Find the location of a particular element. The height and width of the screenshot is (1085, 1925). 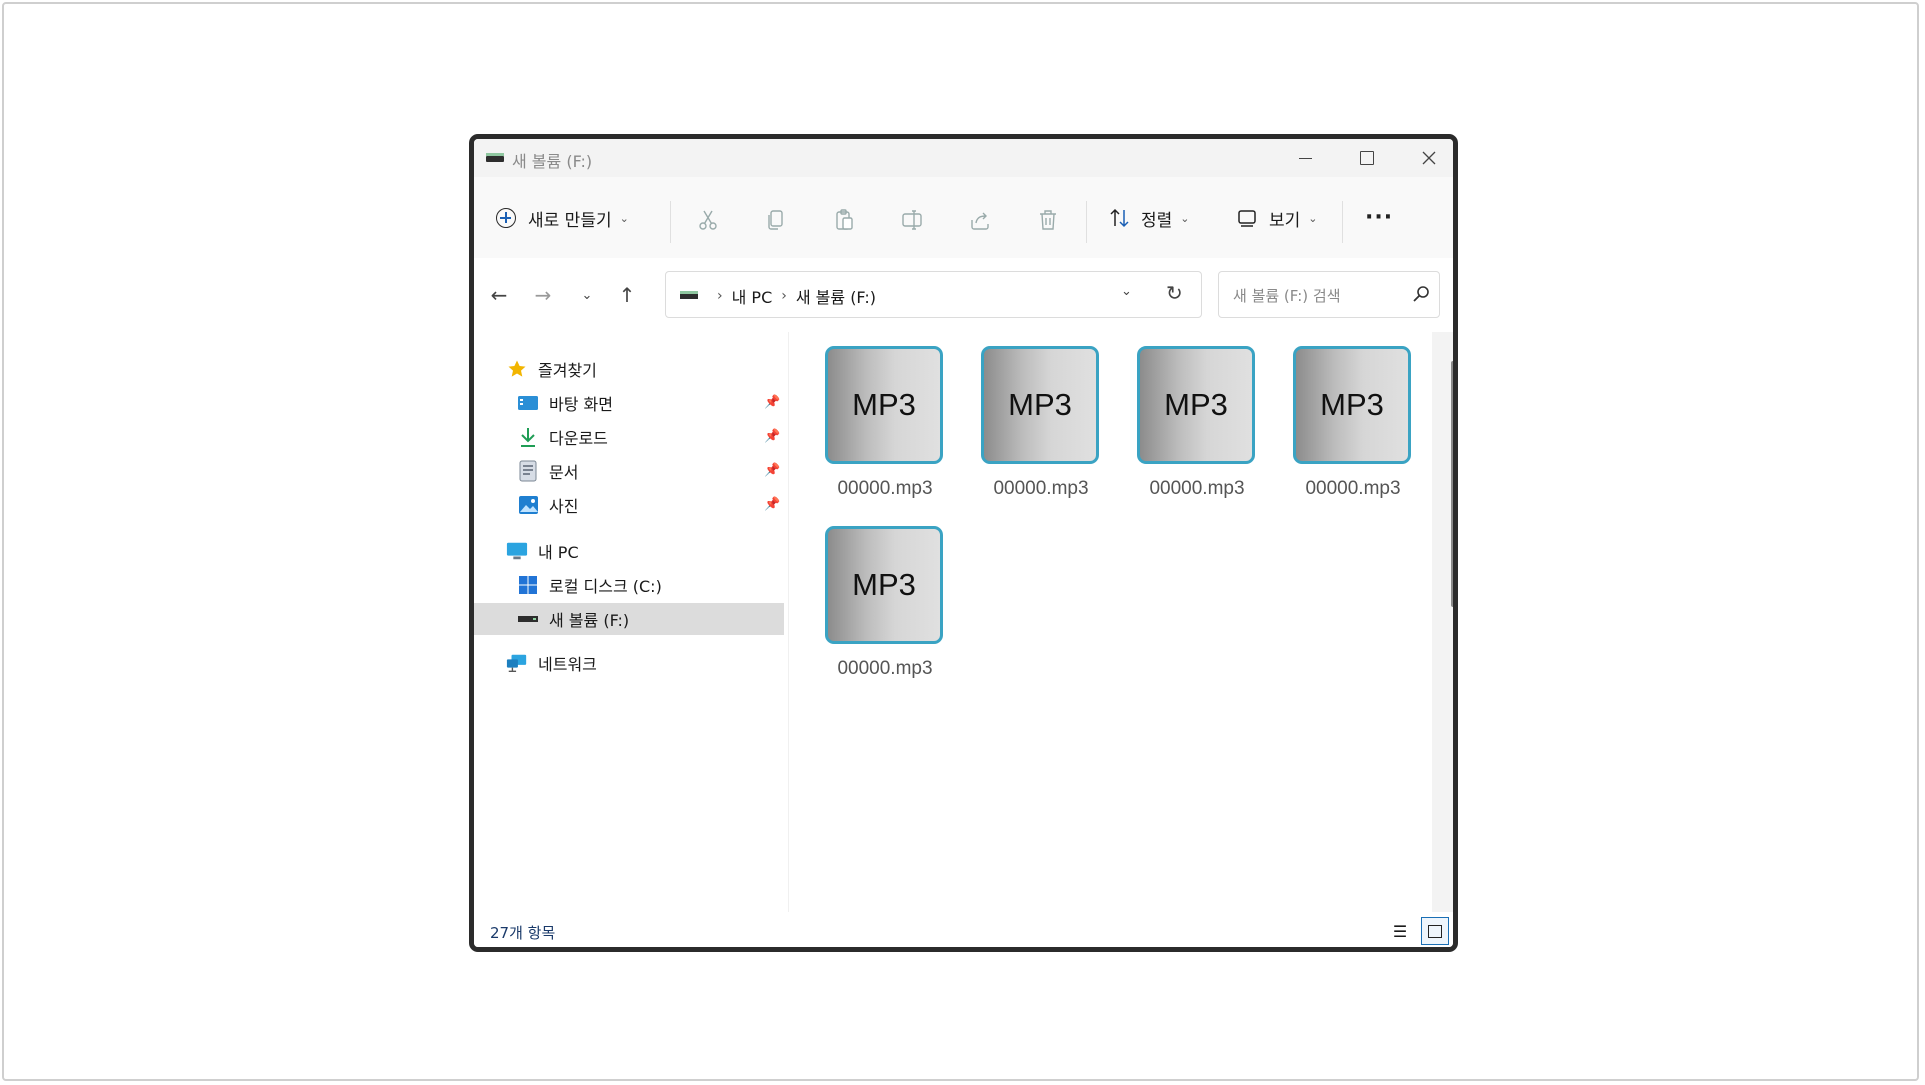

arrow-up-icon: ↑ is located at coordinates (627, 295).